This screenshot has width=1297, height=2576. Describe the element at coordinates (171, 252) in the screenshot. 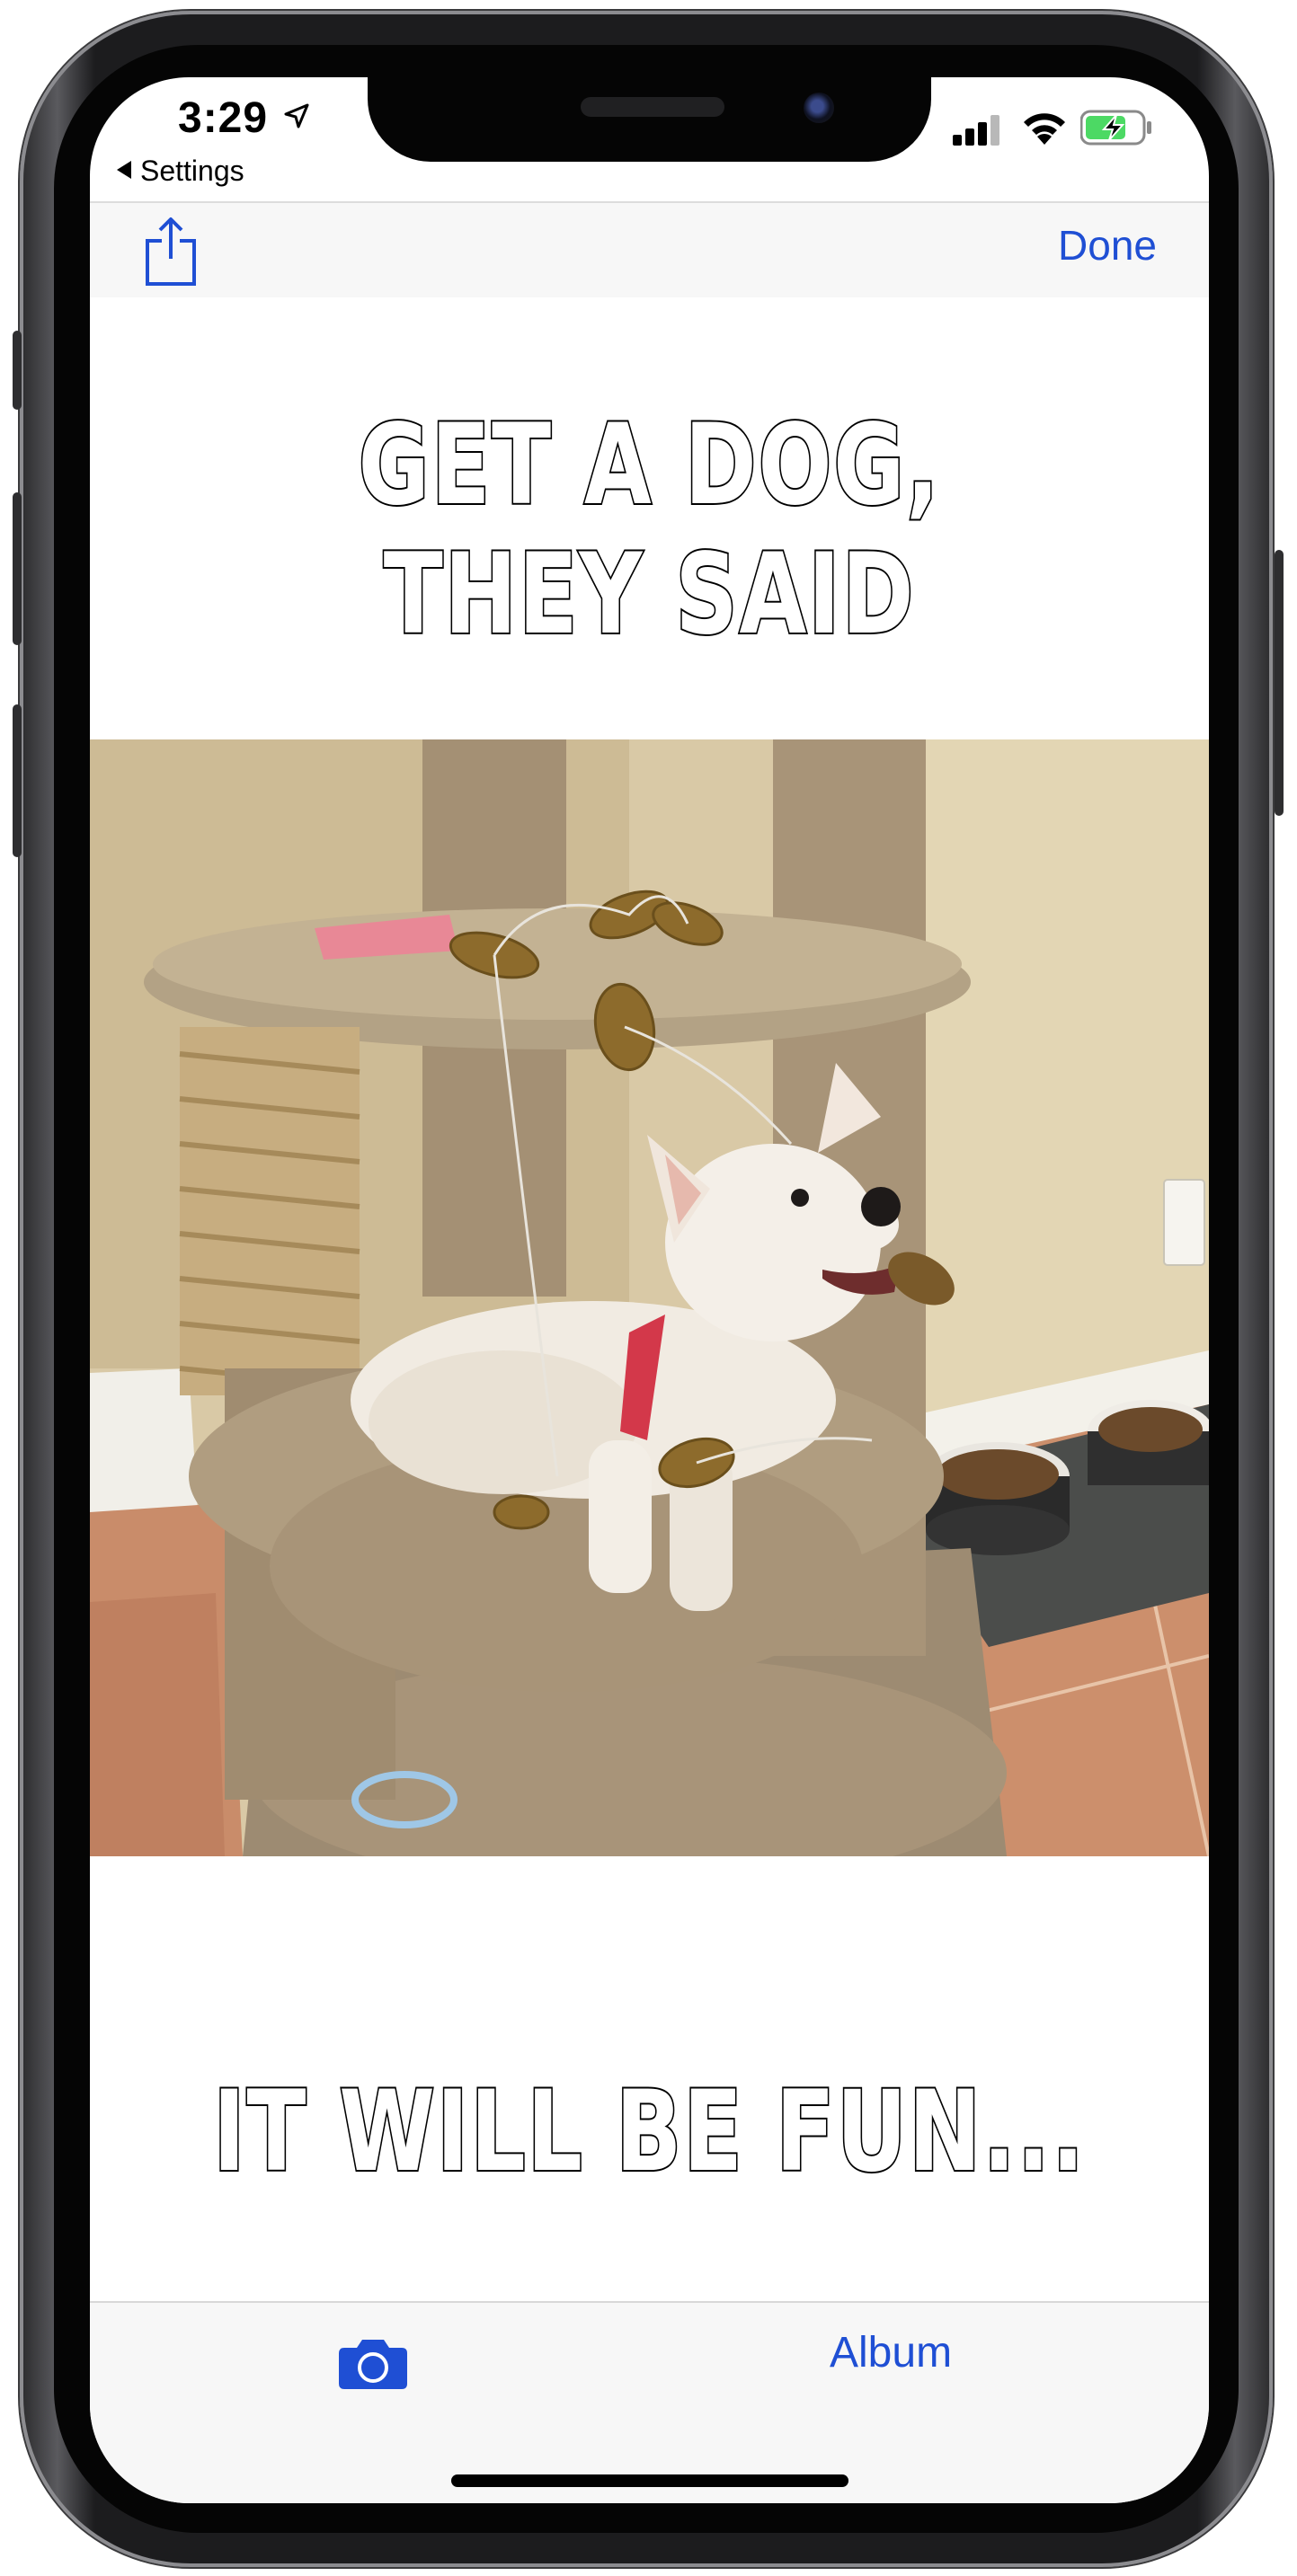

I see `share-icon` at that location.